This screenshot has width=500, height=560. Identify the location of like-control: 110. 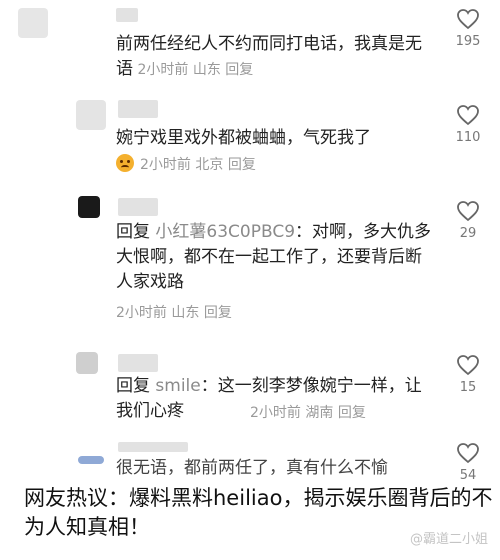
(468, 124).